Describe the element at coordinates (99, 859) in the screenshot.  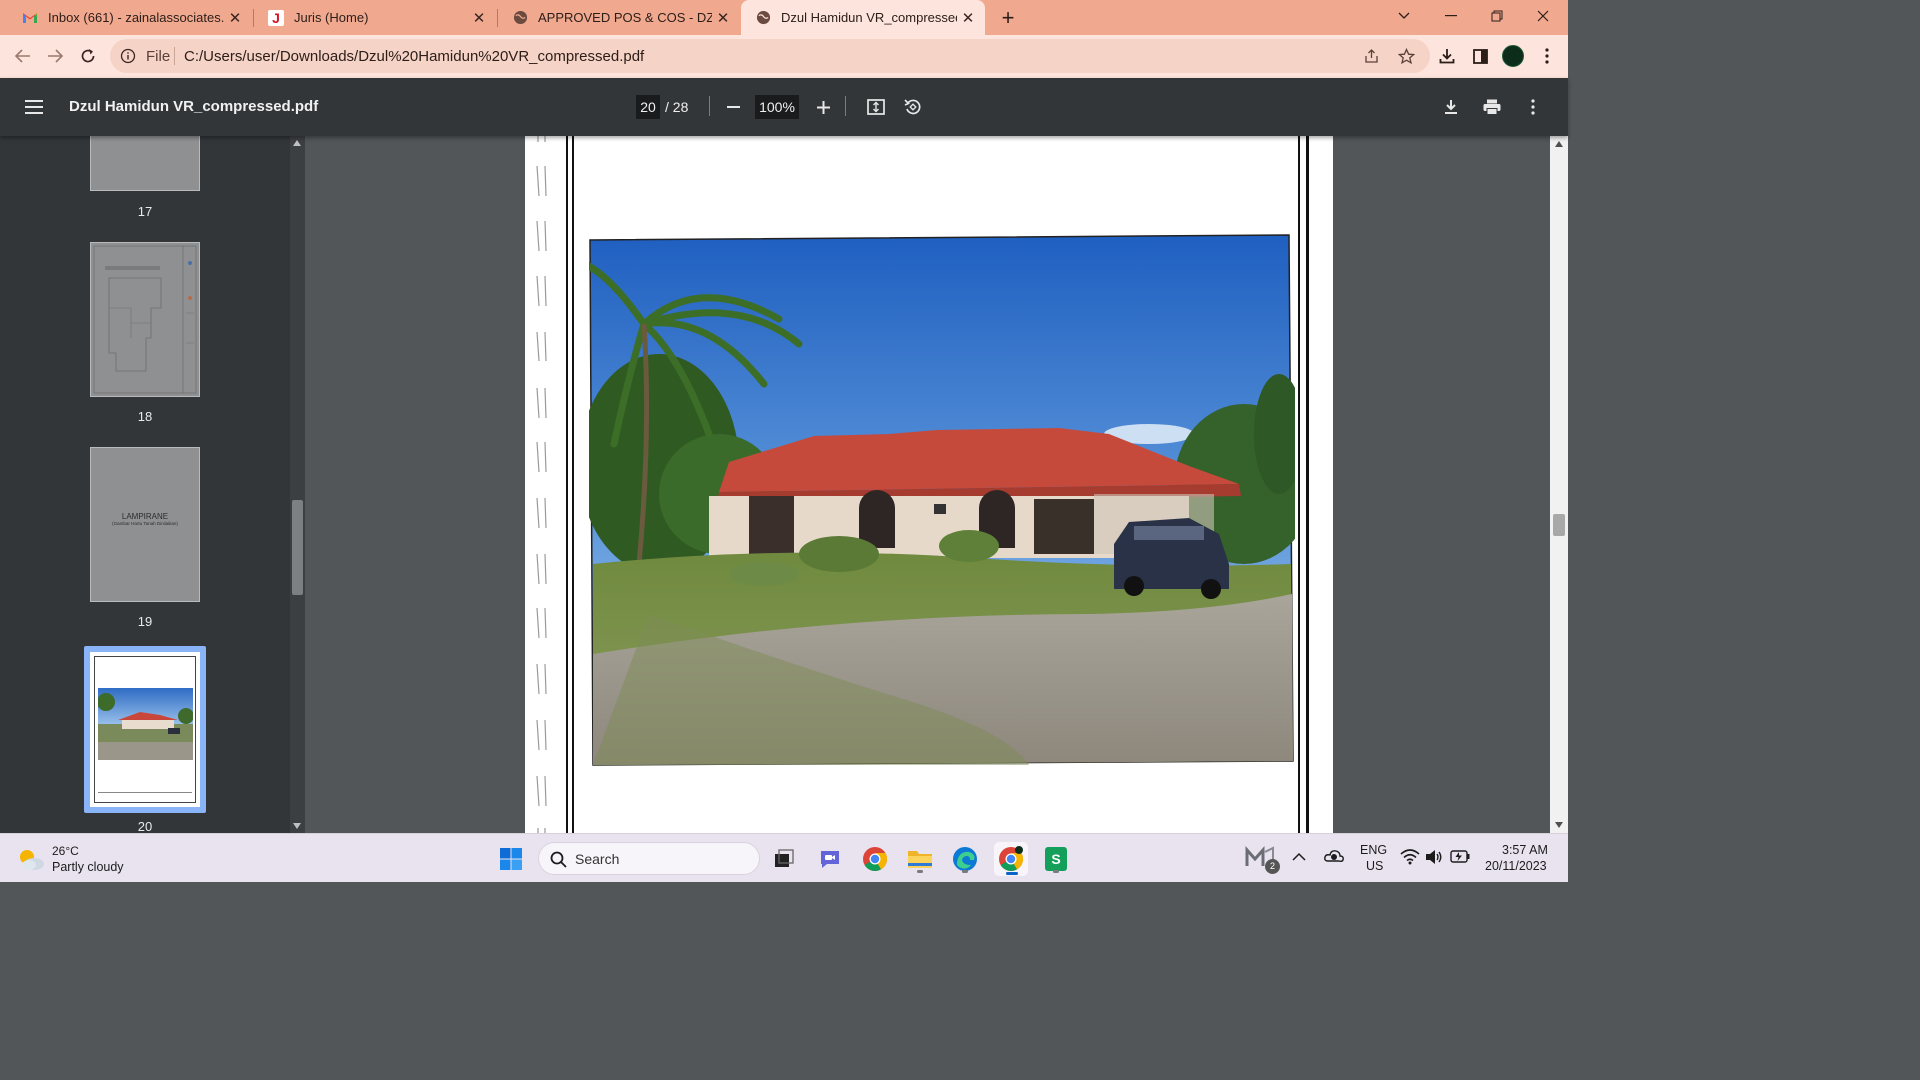
I see `weather-widget: 26°C Partly cloudy` at that location.